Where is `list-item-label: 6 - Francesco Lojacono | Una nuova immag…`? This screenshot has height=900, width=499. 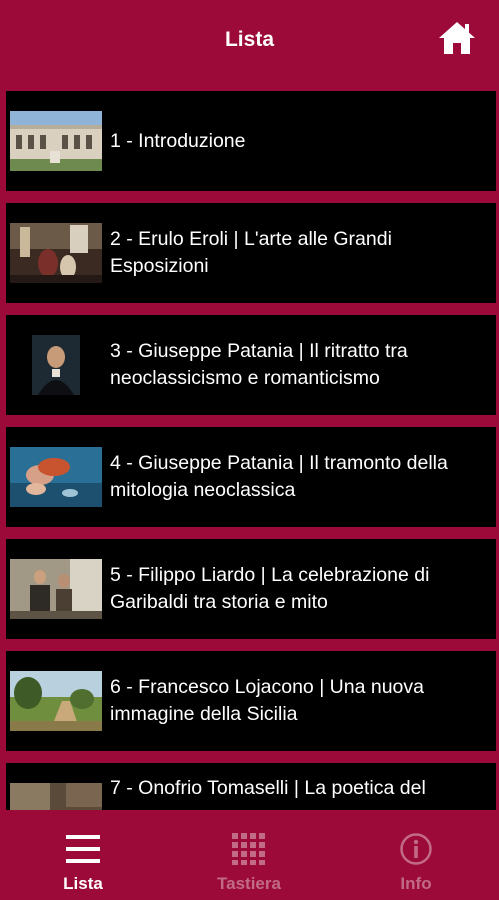 list-item-label: 6 - Francesco Lojacono | Una nuova immag… is located at coordinates (267, 700).